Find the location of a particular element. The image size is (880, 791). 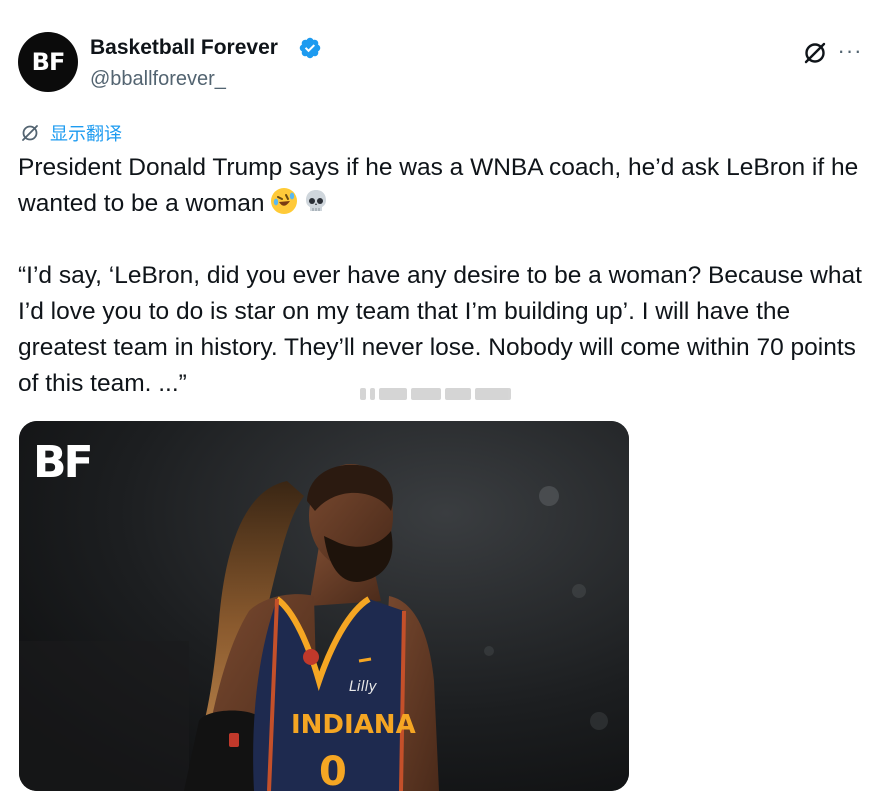

avatar: BF is located at coordinates (48, 62).